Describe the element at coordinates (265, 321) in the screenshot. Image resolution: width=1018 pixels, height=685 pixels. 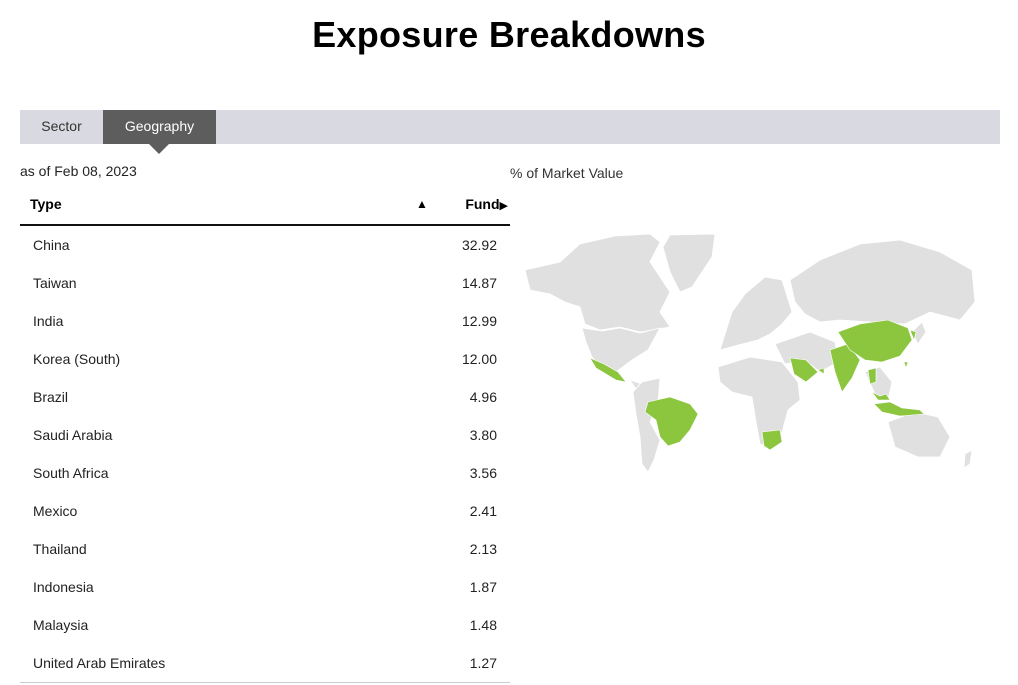
I see `table-row: India 12.99` at that location.